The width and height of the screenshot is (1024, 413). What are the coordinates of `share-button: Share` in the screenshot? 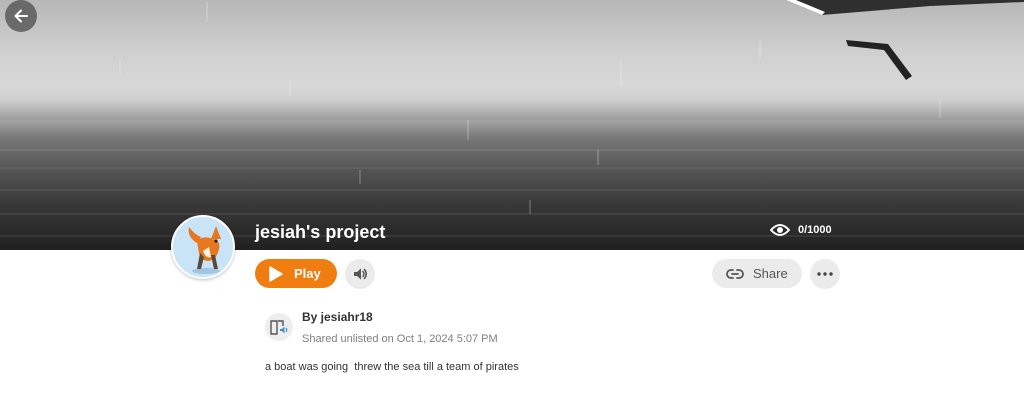 It's located at (757, 273).